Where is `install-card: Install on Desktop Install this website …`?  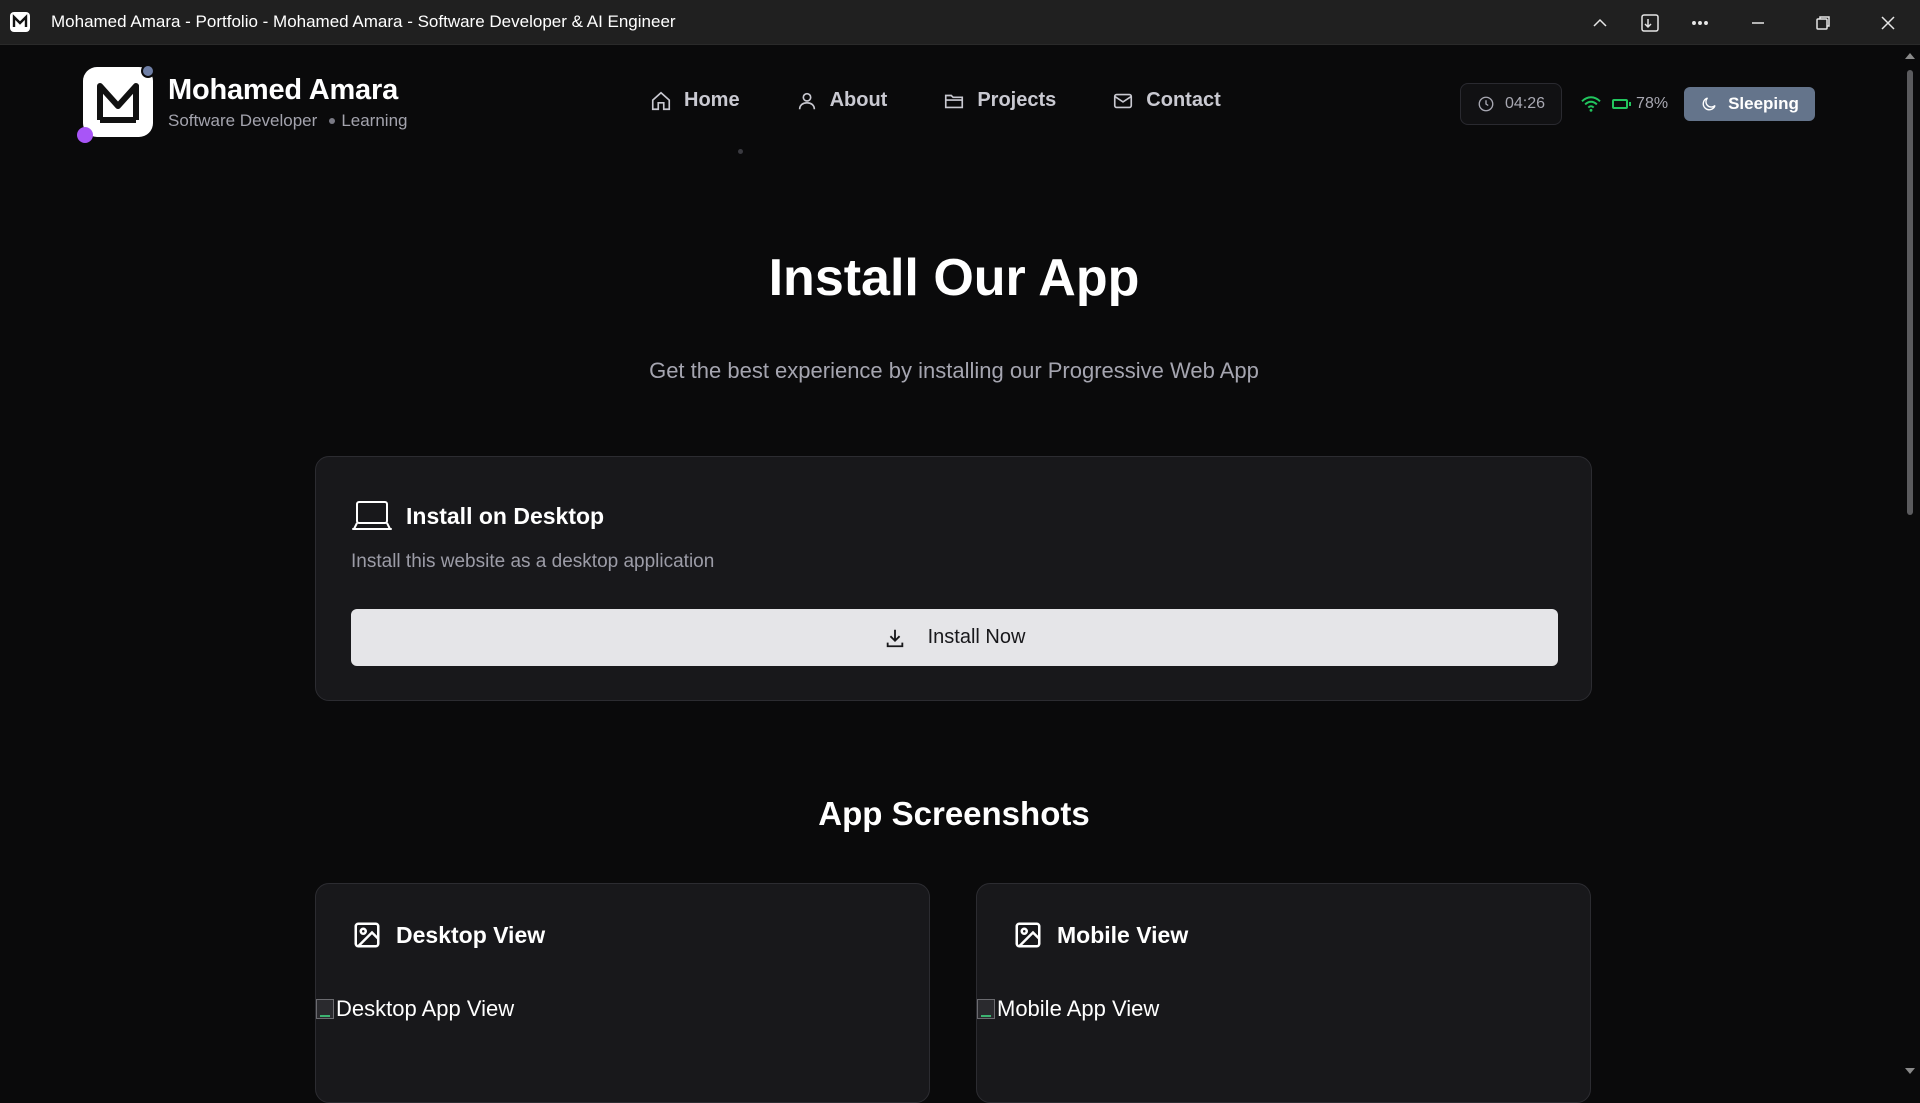 install-card: Install on Desktop Install this website … is located at coordinates (953, 578).